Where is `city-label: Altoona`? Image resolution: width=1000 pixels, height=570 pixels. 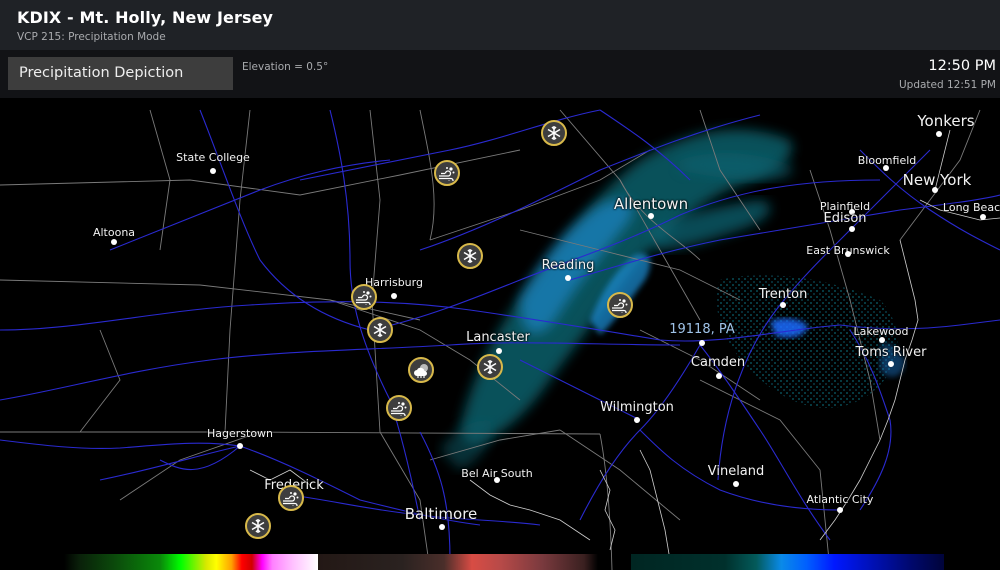
city-label: Altoona is located at coordinates (114, 232).